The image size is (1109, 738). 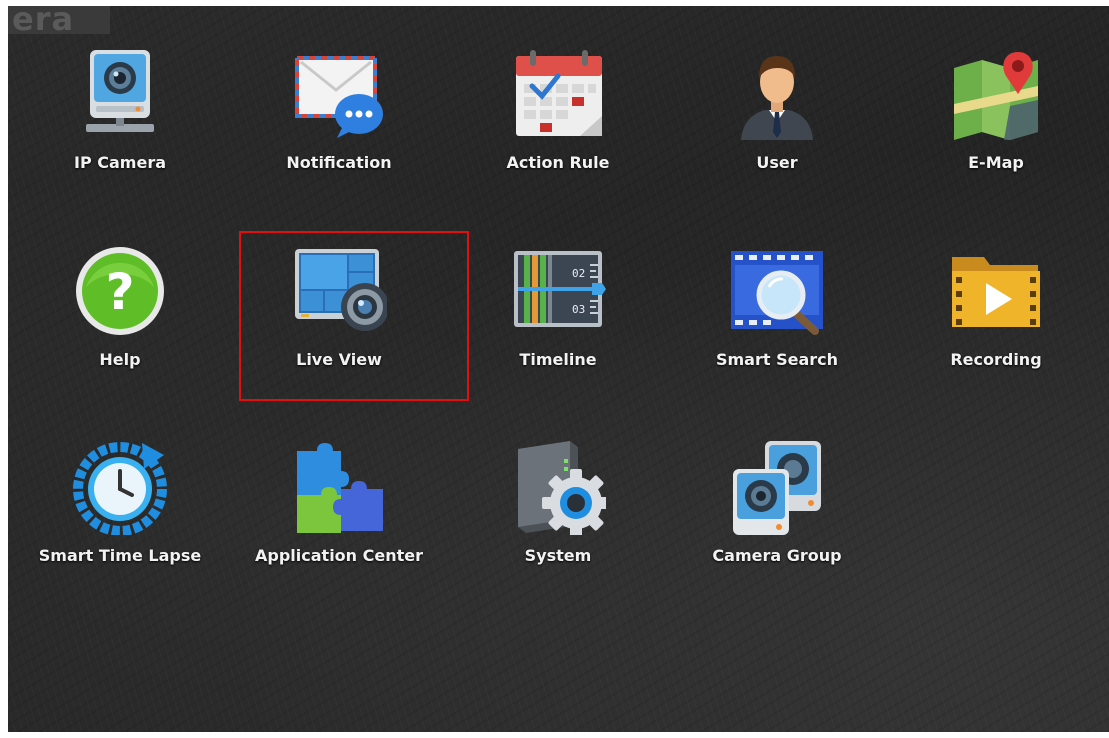 I want to click on app-label: Smart Search, so click(x=777, y=359).